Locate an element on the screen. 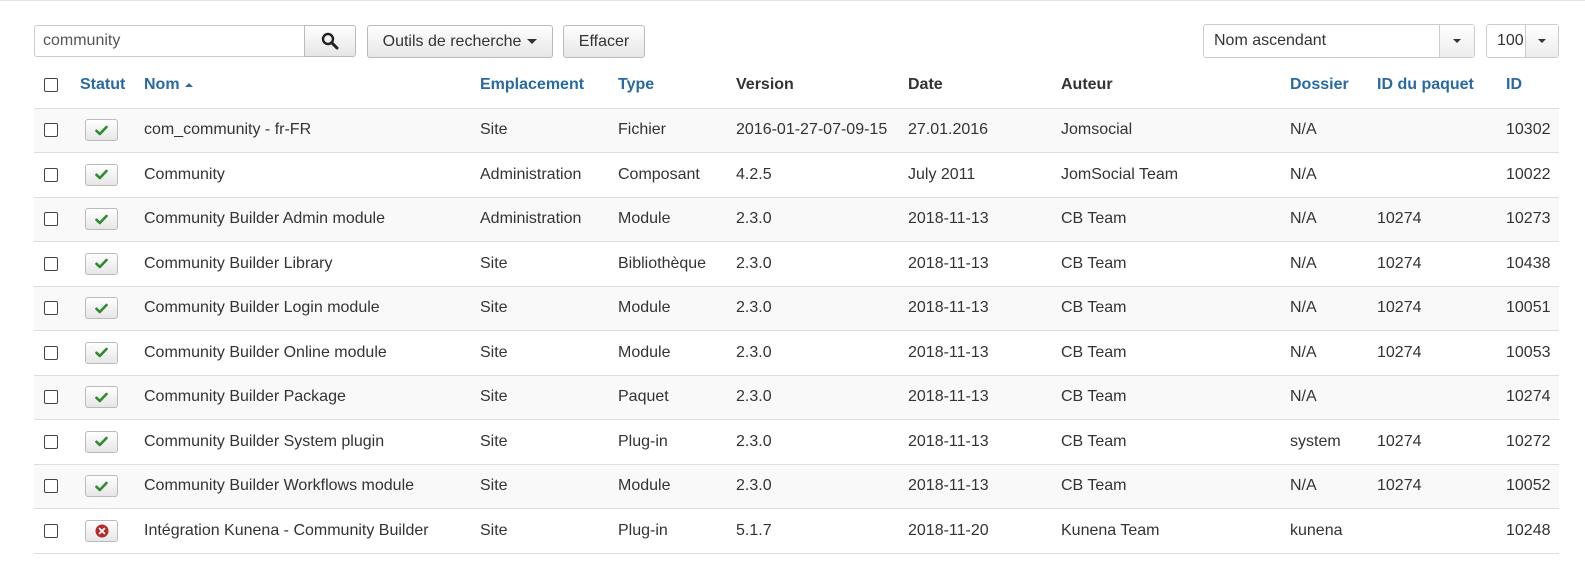 The width and height of the screenshot is (1585, 585). package-id-cell: 10274 is located at coordinates (1441, 264).